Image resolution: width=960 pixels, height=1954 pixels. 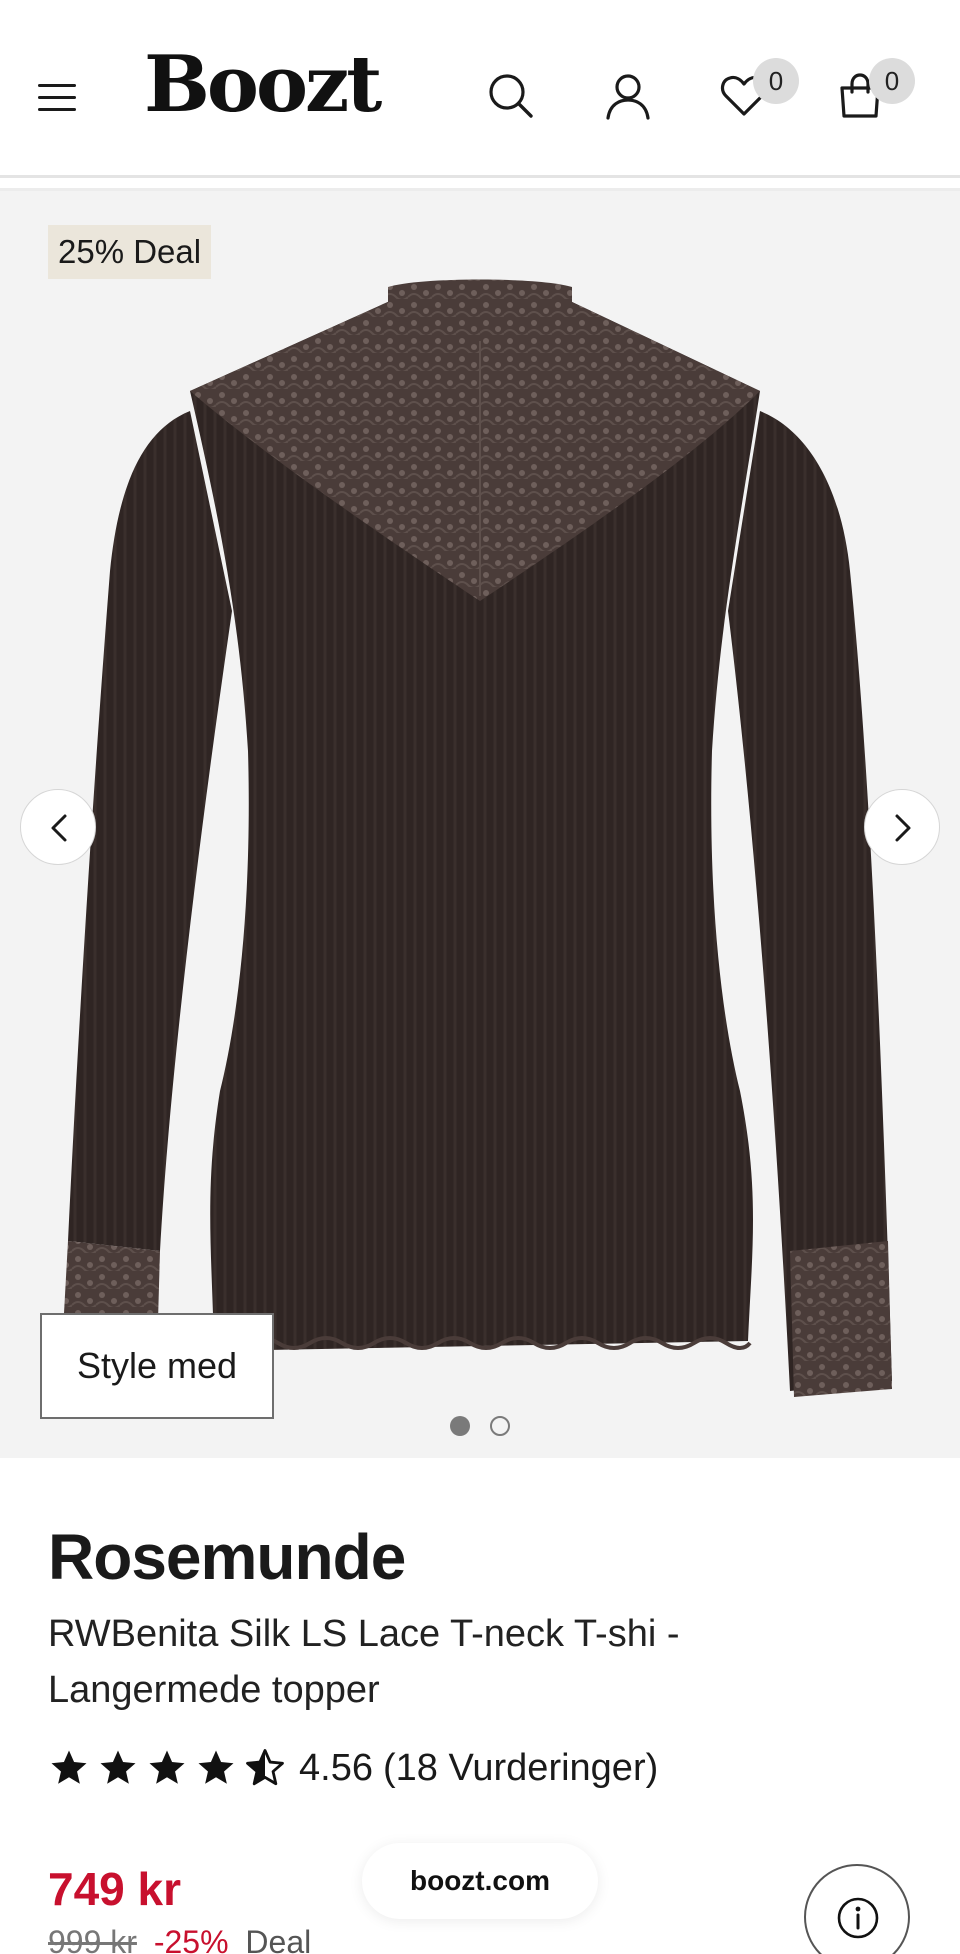 What do you see at coordinates (628, 96) in the screenshot?
I see `account-icon` at bounding box center [628, 96].